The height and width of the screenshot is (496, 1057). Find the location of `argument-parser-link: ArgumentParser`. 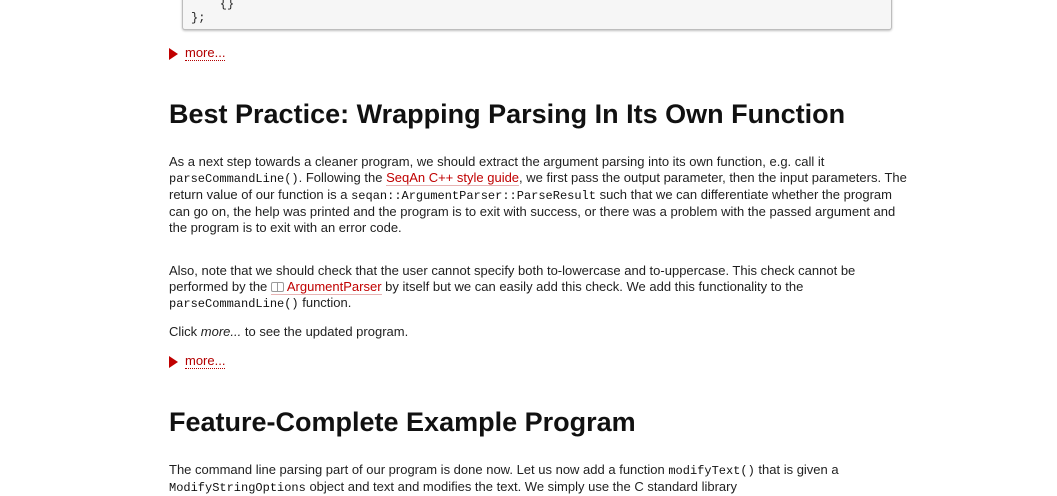

argument-parser-link: ArgumentParser is located at coordinates (326, 287).